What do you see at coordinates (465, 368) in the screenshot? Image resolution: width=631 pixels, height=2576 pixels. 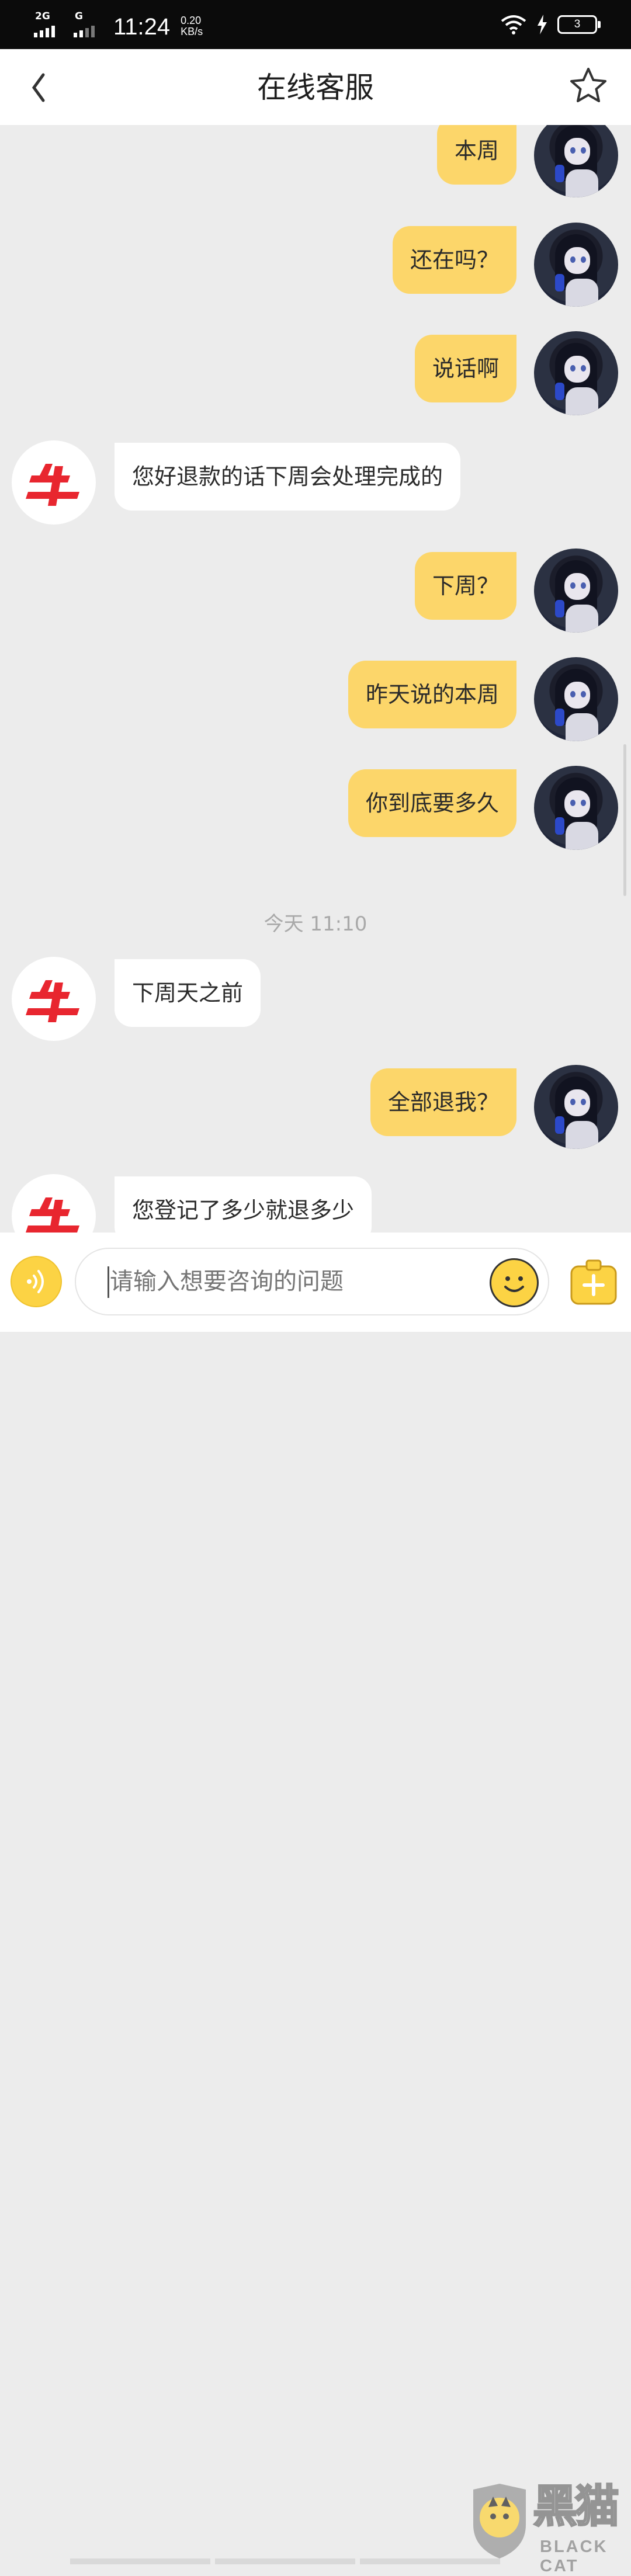 I see `user-message-bubble: 说话啊` at bounding box center [465, 368].